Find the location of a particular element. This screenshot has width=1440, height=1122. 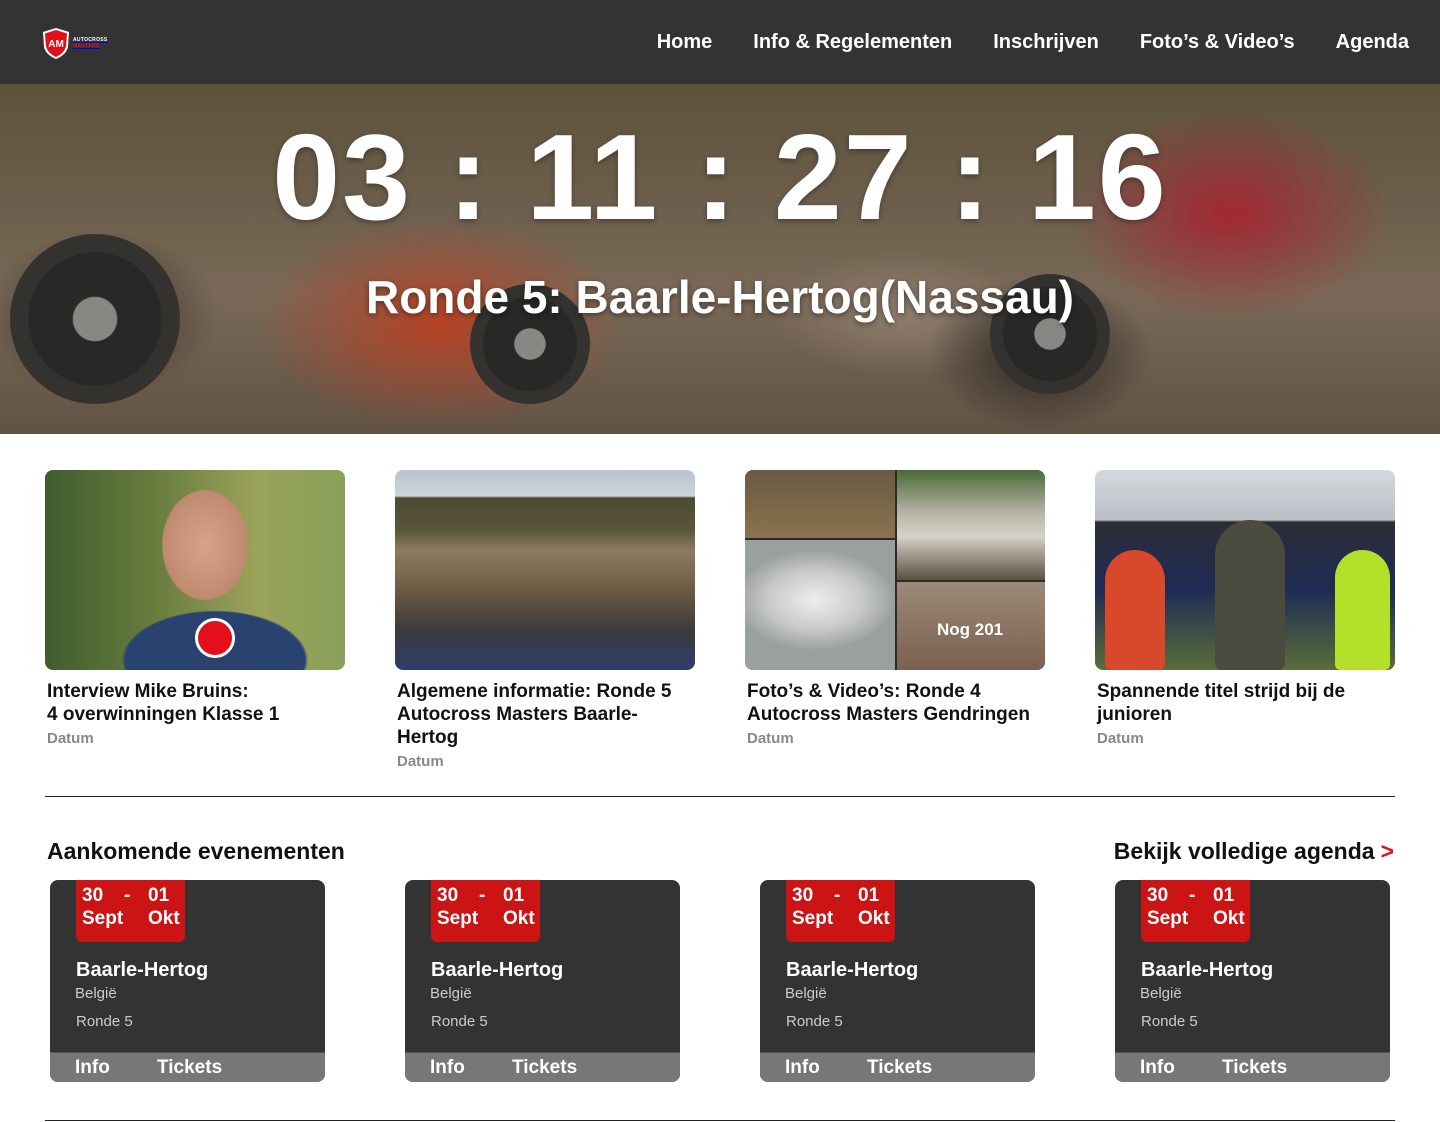

countdown-minutes: 27 is located at coordinates (843, 177).